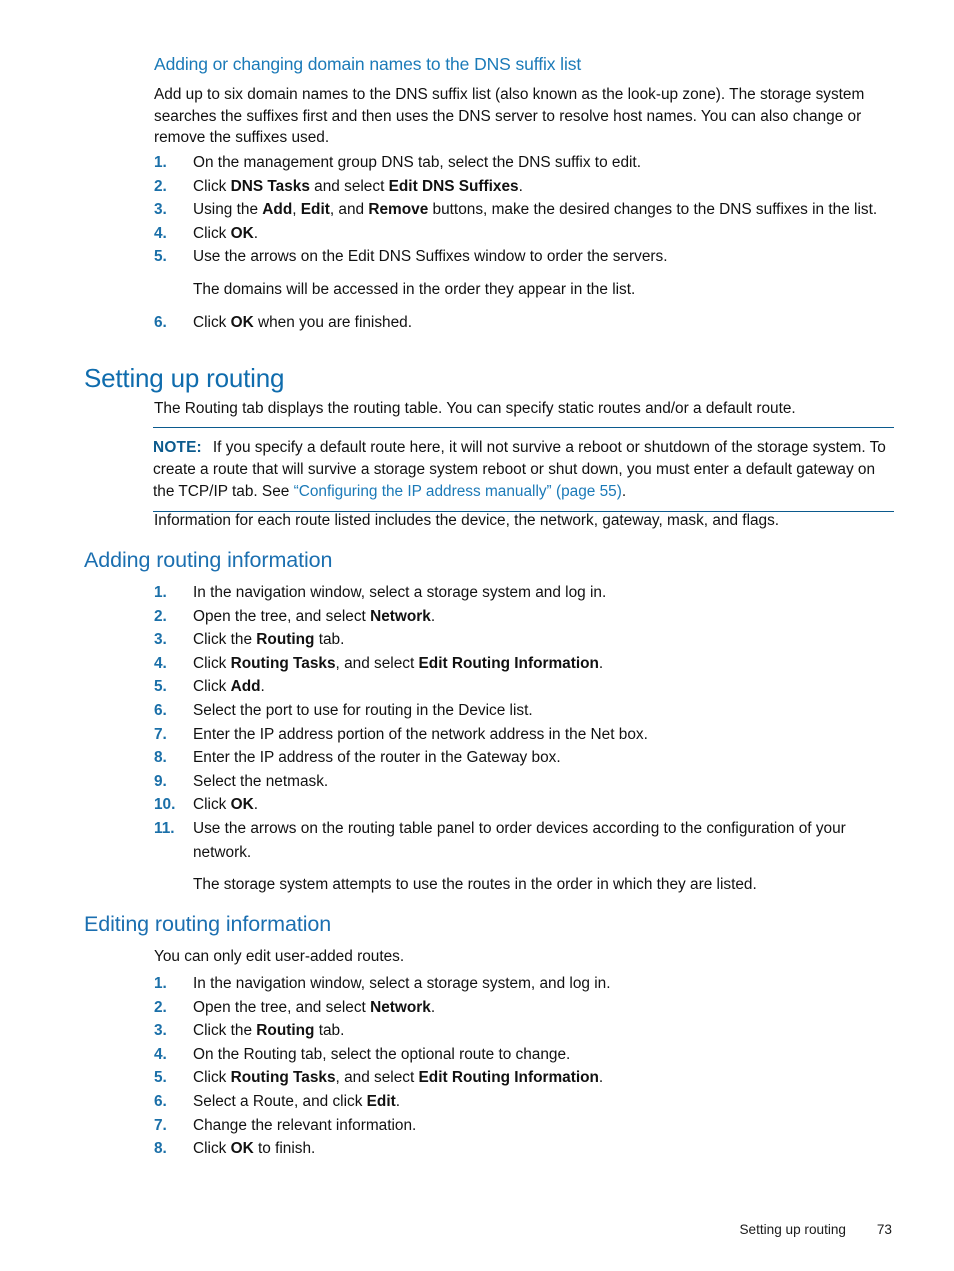  I want to click on note-label: NOTE:, so click(177, 447).